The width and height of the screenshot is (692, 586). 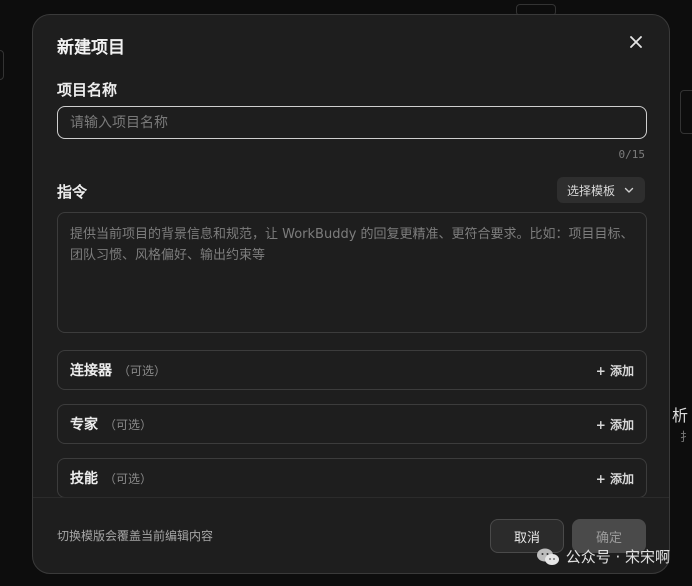 I want to click on connector-title: 连接器, so click(x=91, y=371).